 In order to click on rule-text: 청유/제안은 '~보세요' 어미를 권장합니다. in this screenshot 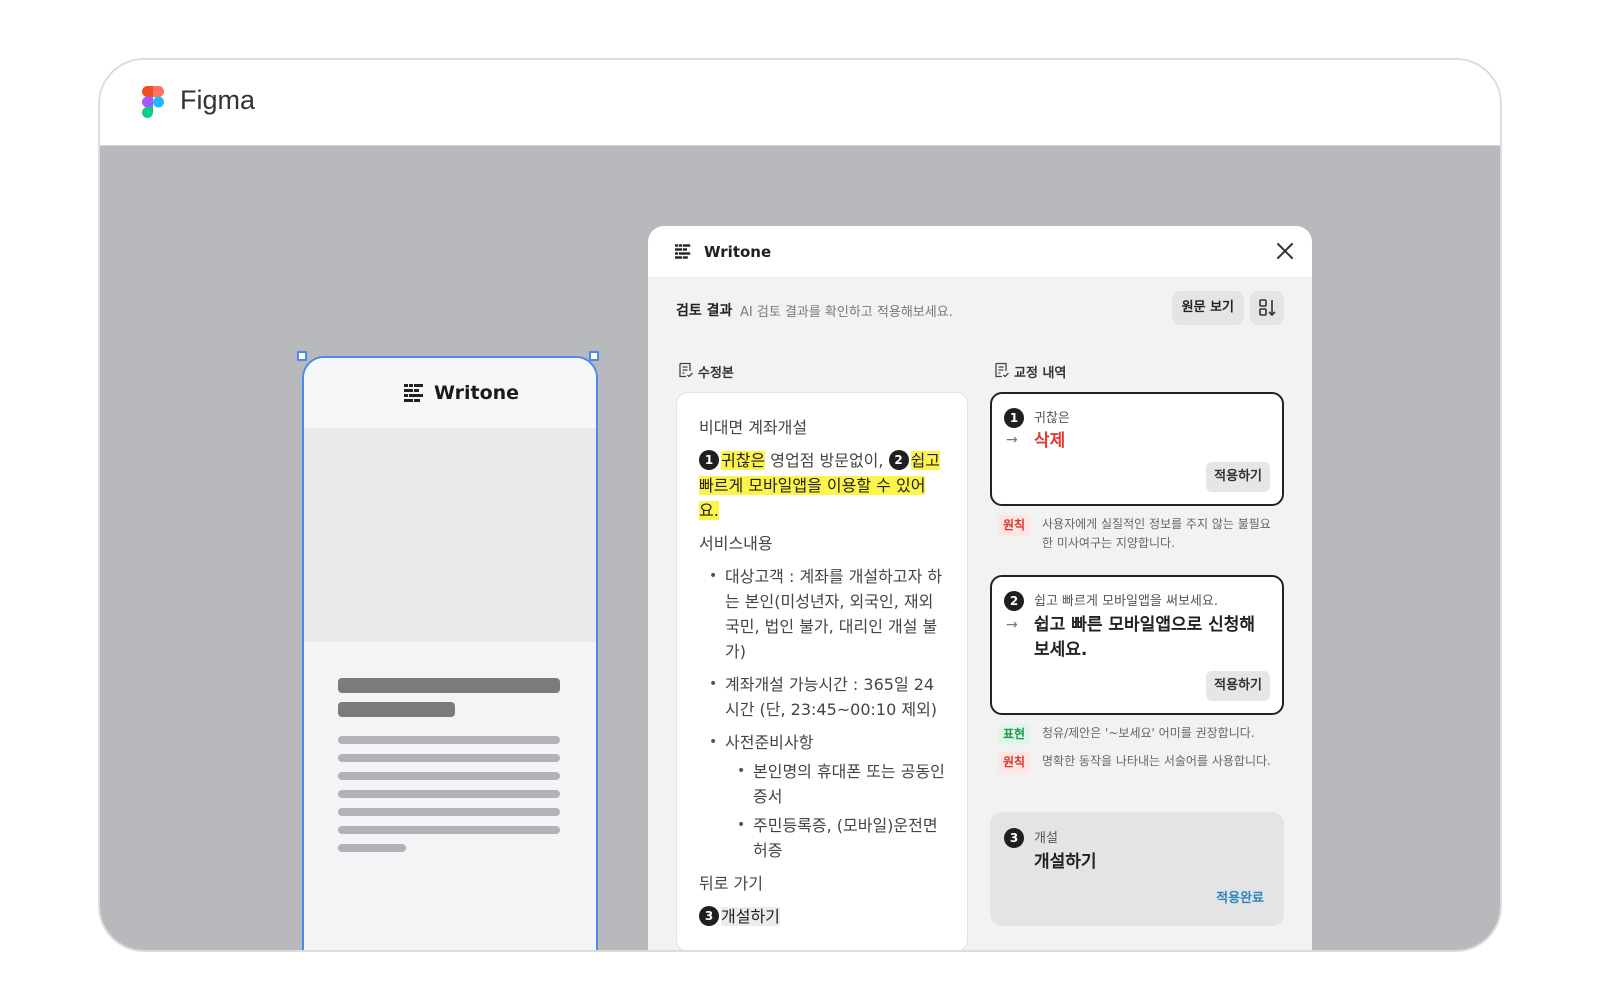, I will do `click(1148, 733)`.